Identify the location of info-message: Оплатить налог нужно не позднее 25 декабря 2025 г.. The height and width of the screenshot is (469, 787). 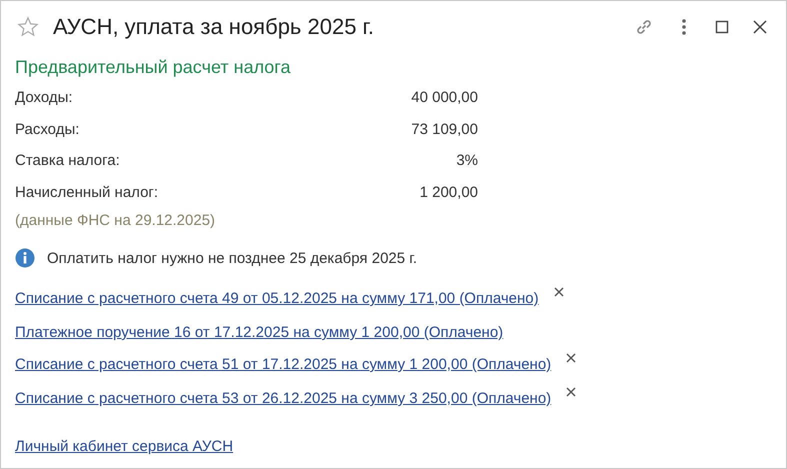
(232, 258).